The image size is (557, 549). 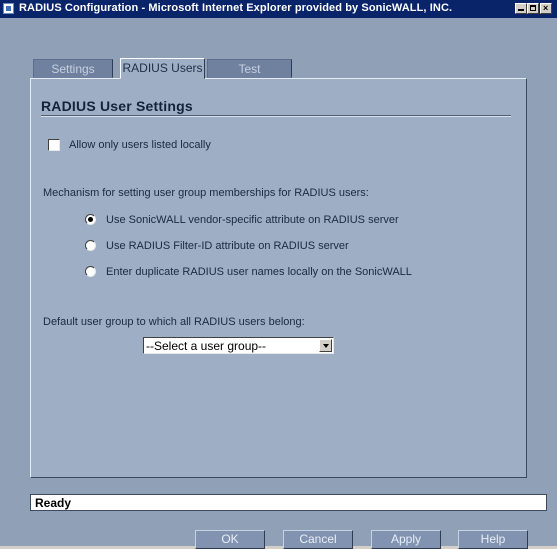 I want to click on maximize-icon, so click(x=533, y=8).